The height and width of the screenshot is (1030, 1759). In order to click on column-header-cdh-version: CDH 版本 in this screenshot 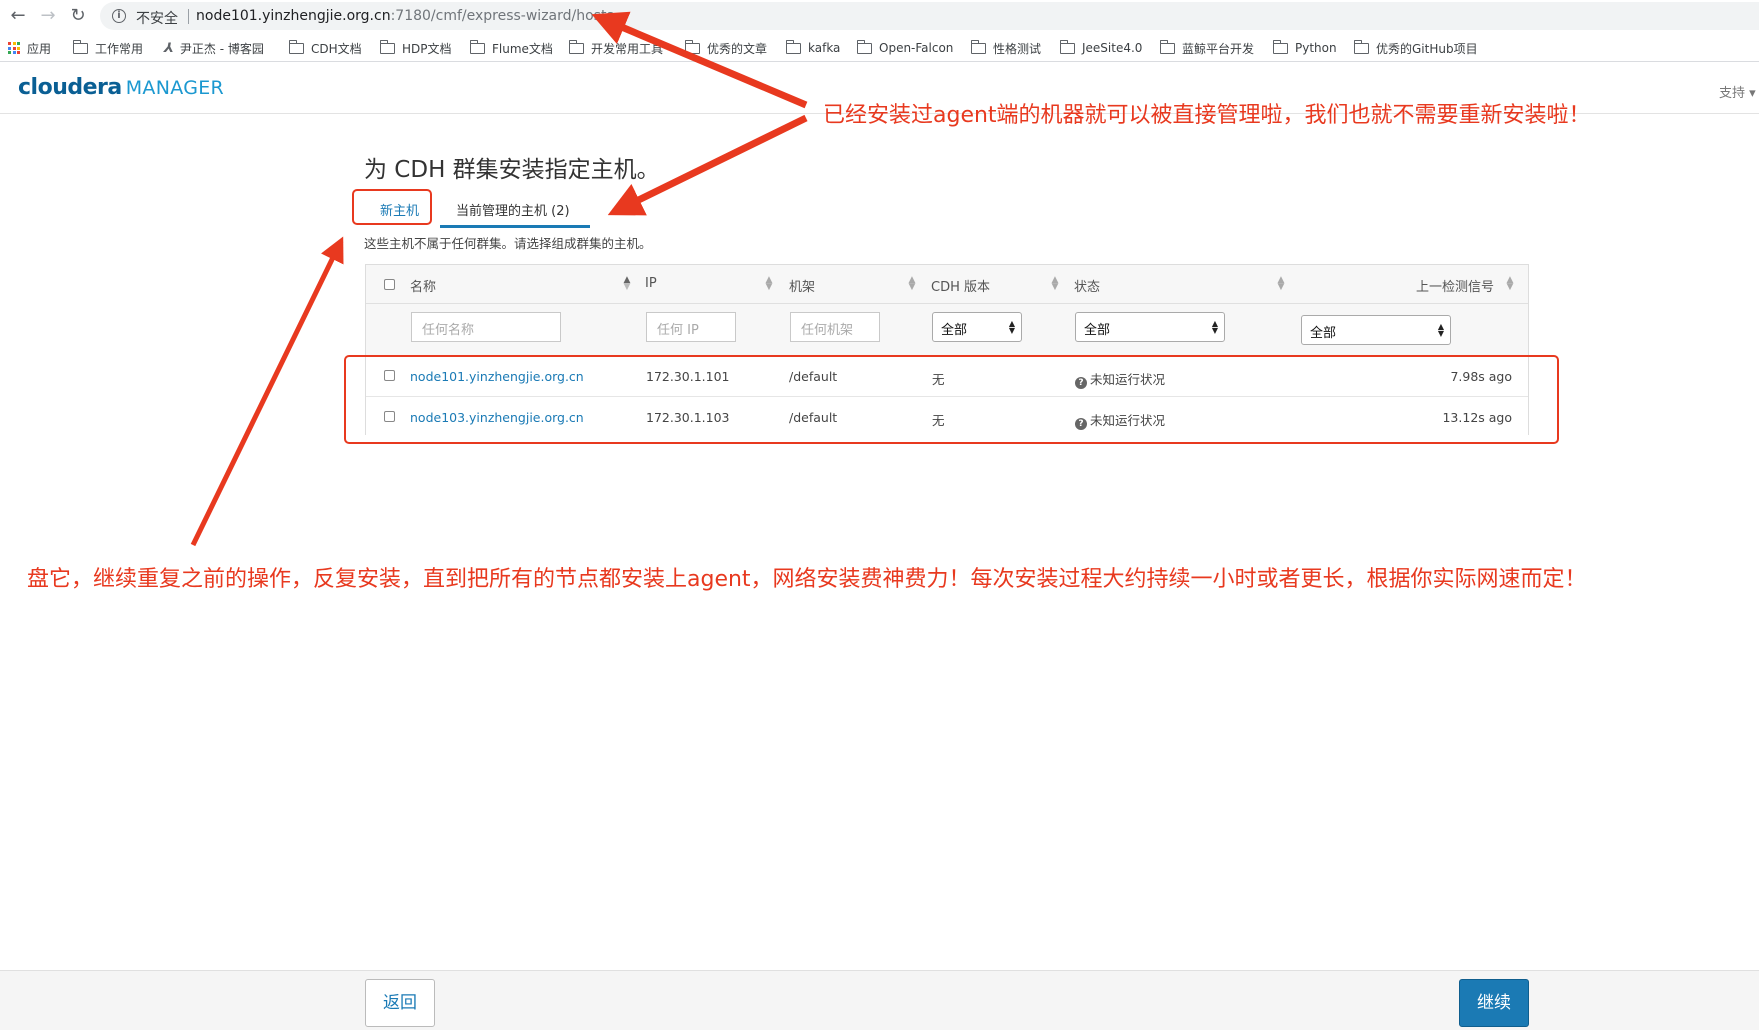, I will do `click(960, 285)`.